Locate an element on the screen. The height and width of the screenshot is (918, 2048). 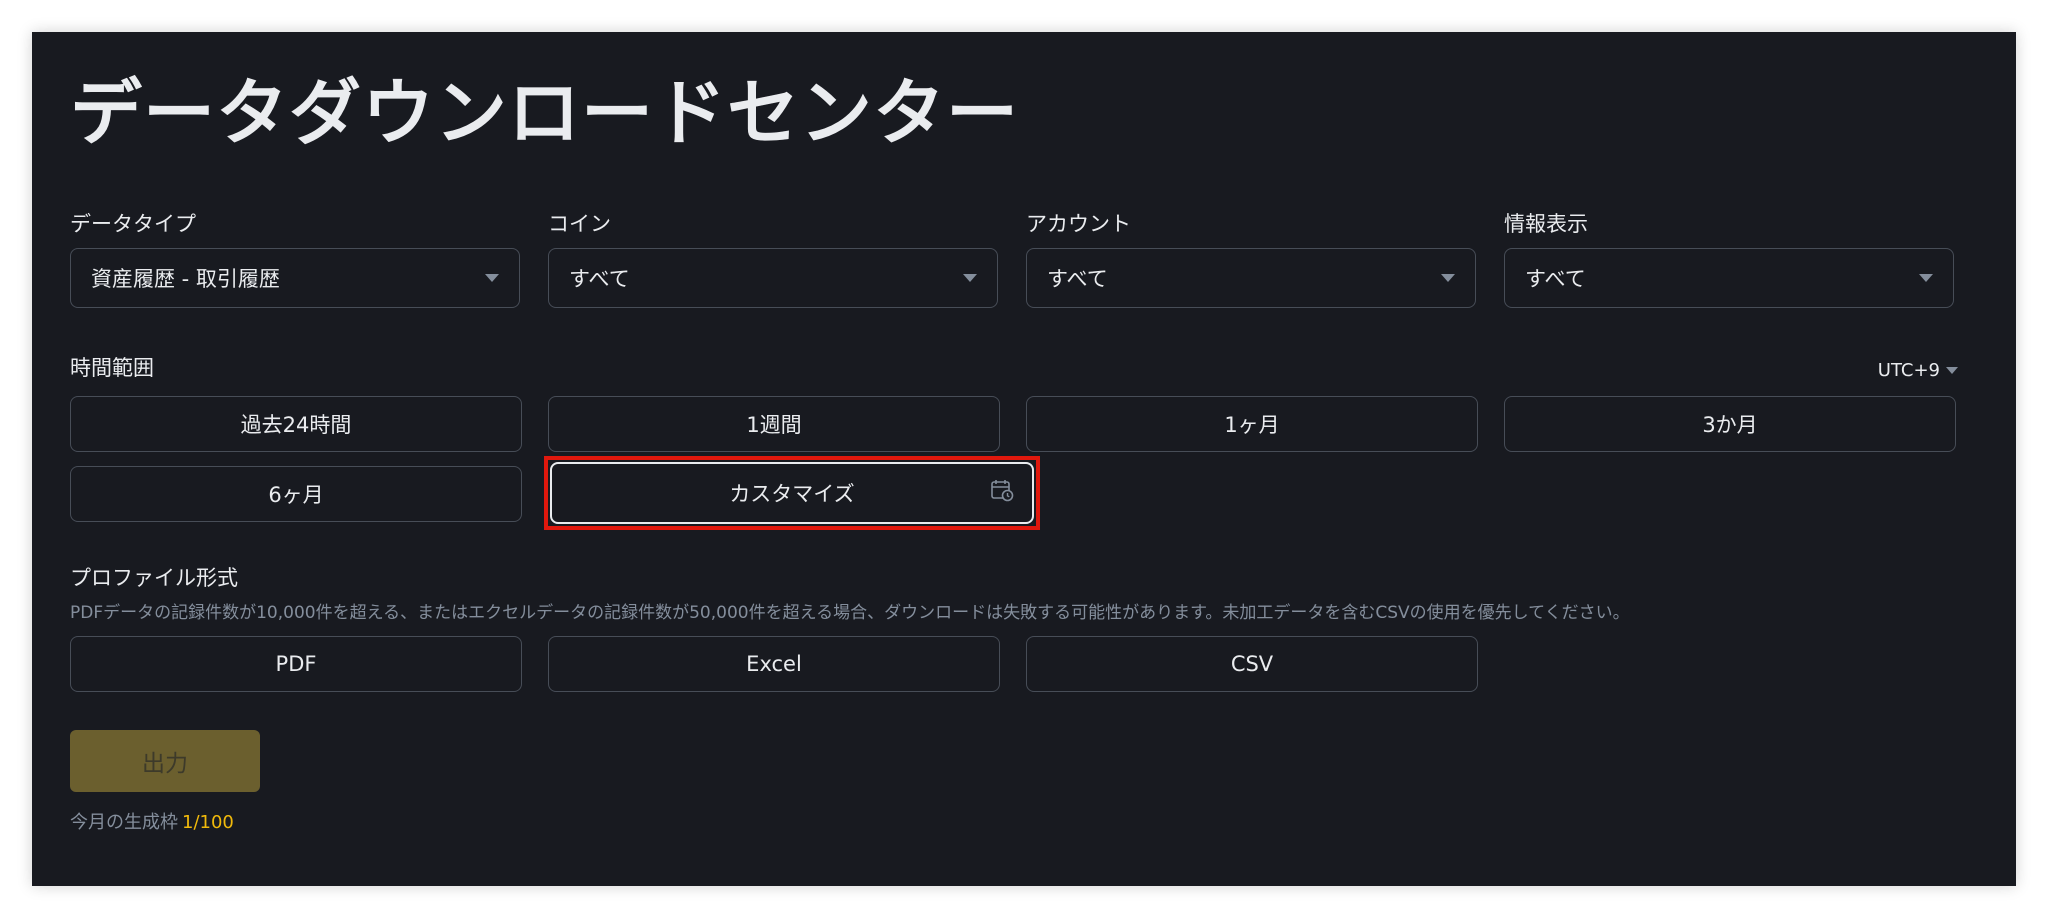
coin-value: すべて is located at coordinates (599, 279).